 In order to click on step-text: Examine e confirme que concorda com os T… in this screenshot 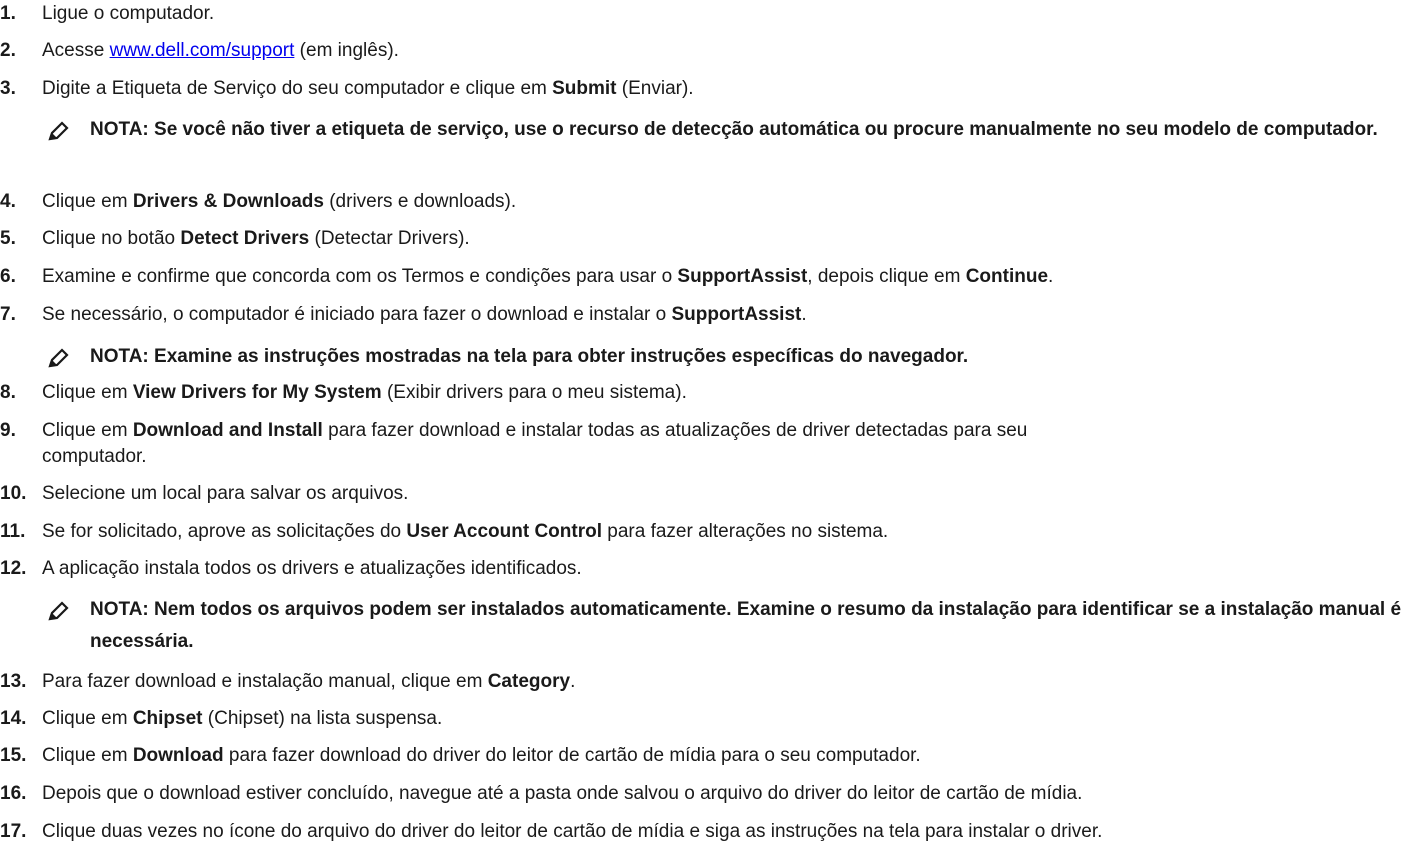, I will do `click(548, 276)`.